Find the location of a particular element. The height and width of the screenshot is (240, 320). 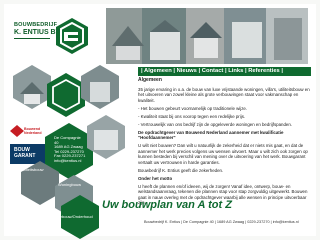

content-title: Algemeen is located at coordinates (150, 80).